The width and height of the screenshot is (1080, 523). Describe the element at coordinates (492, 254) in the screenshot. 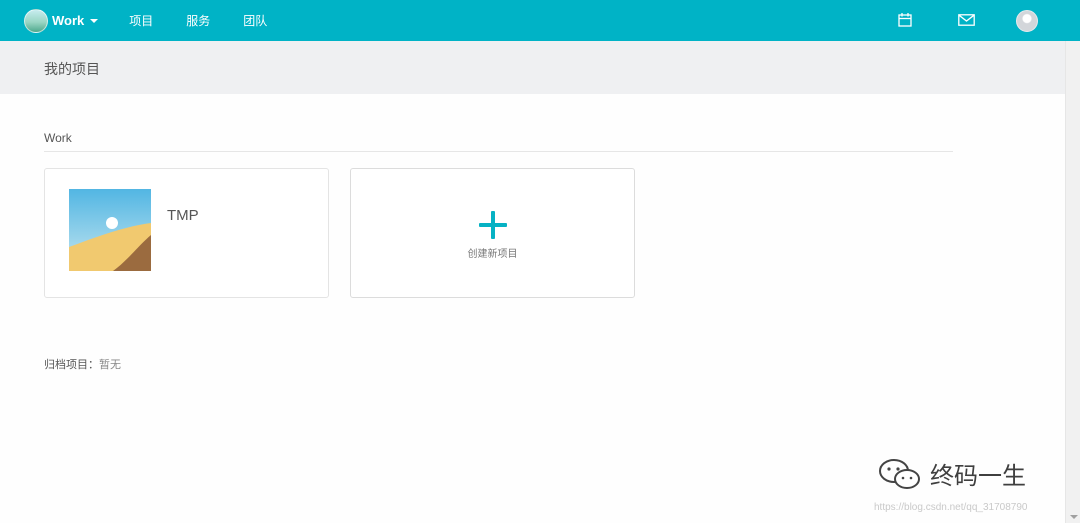

I see `create-project-label: 创建新项目` at that location.